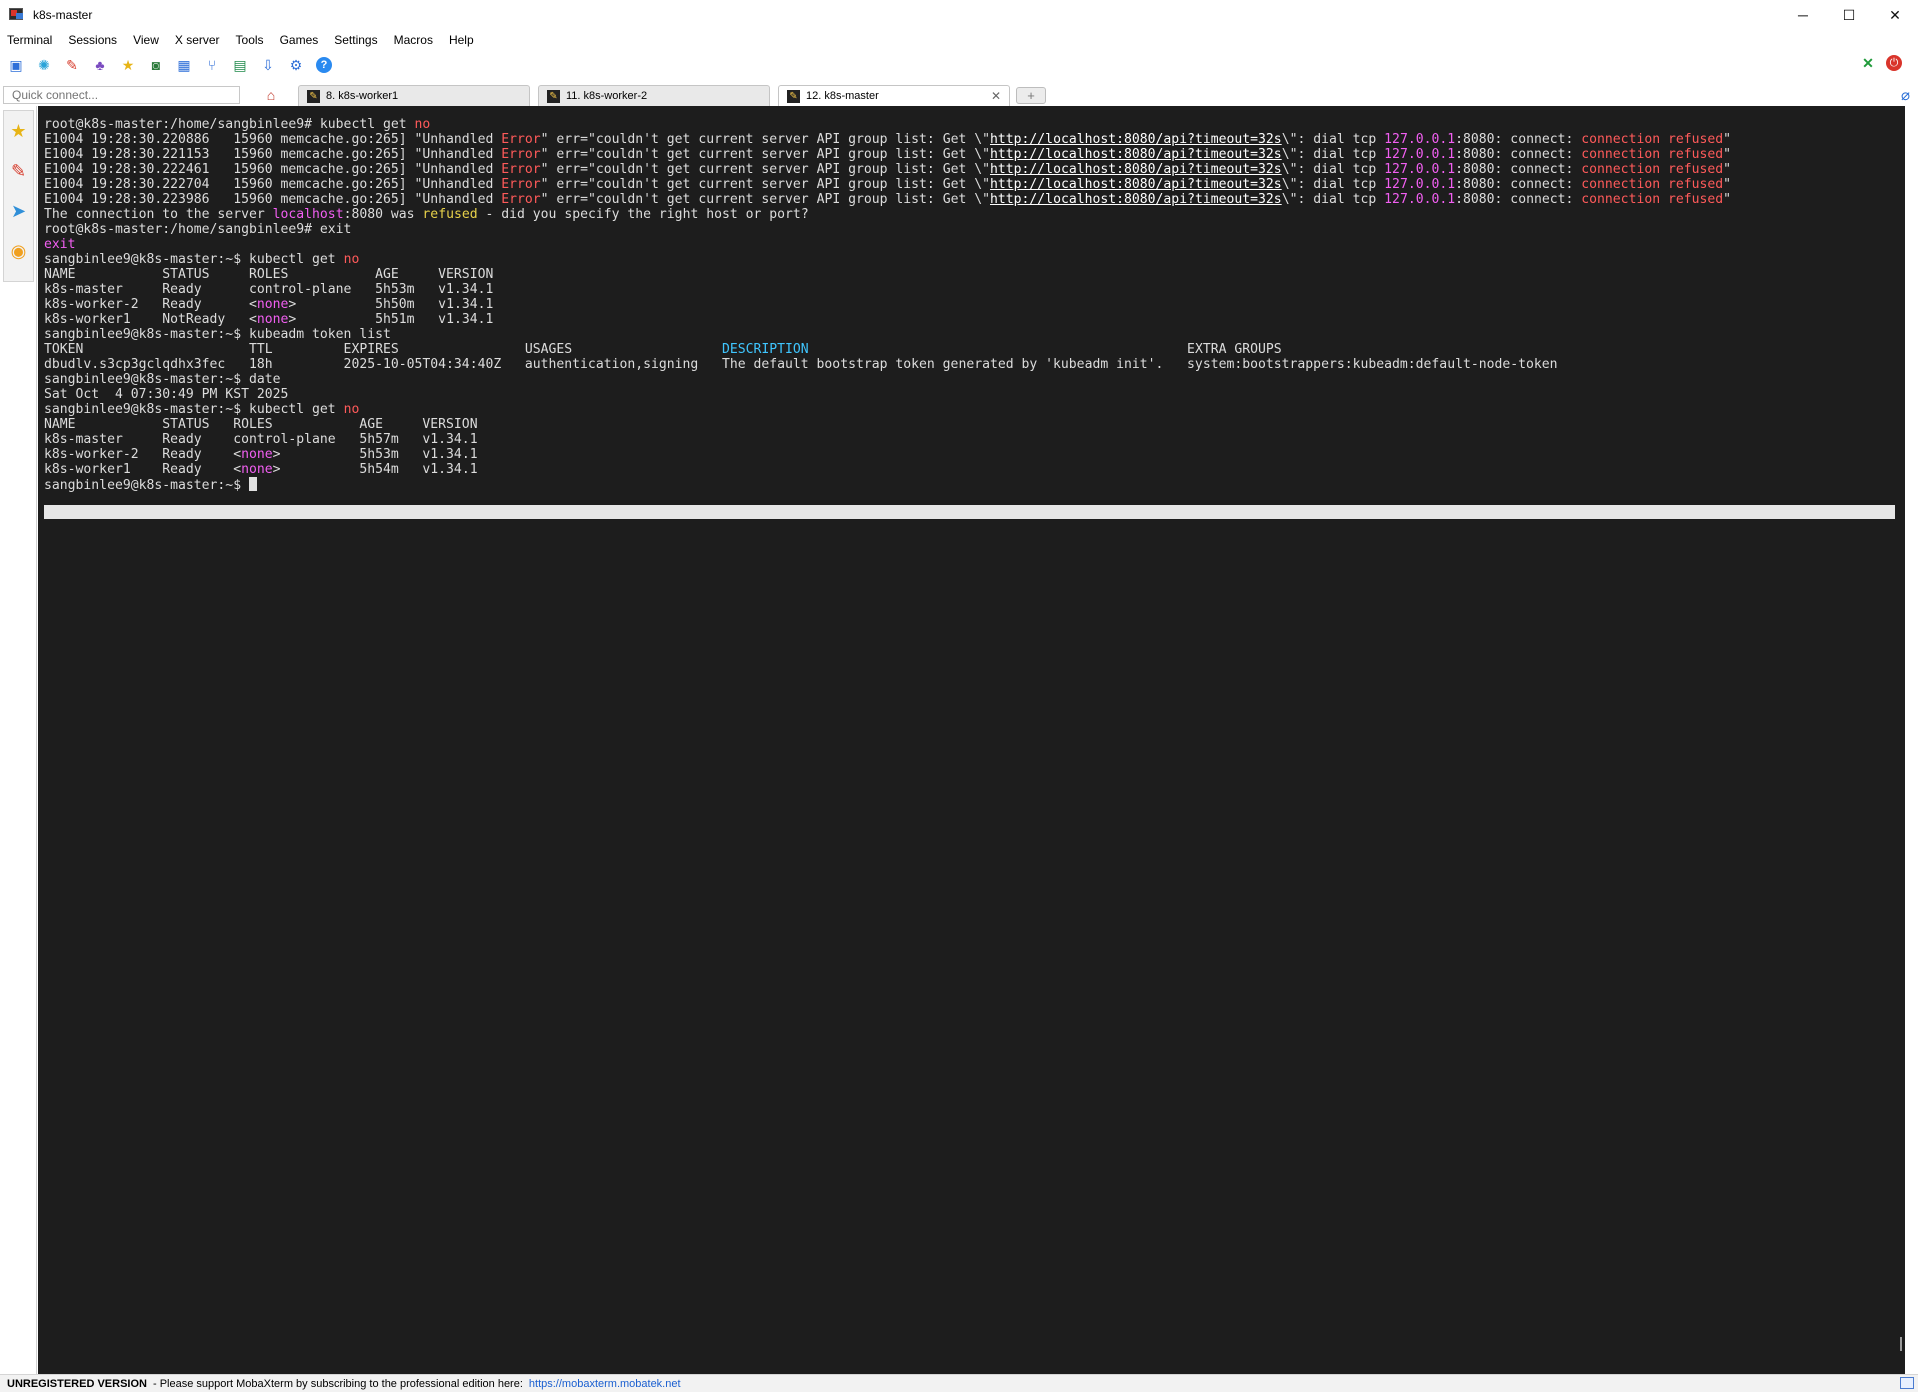  What do you see at coordinates (212, 65) in the screenshot?
I see `multiexec-icon: ⑂` at bounding box center [212, 65].